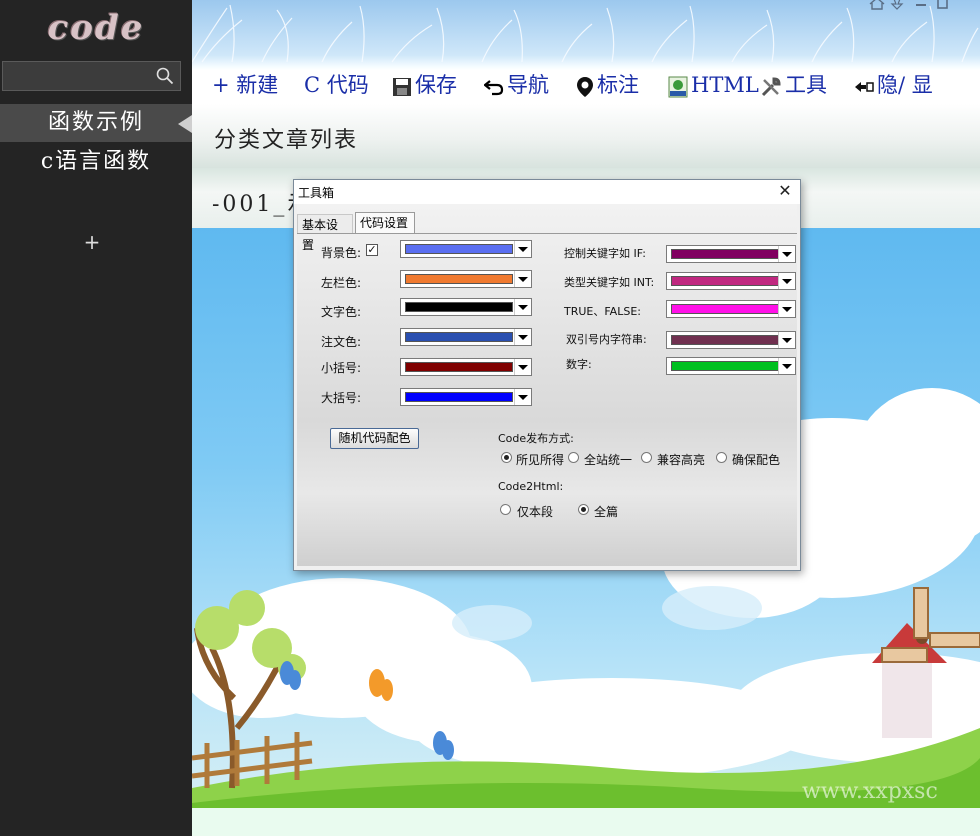  What do you see at coordinates (579, 364) in the screenshot?
I see `number-label: 数字:` at bounding box center [579, 364].